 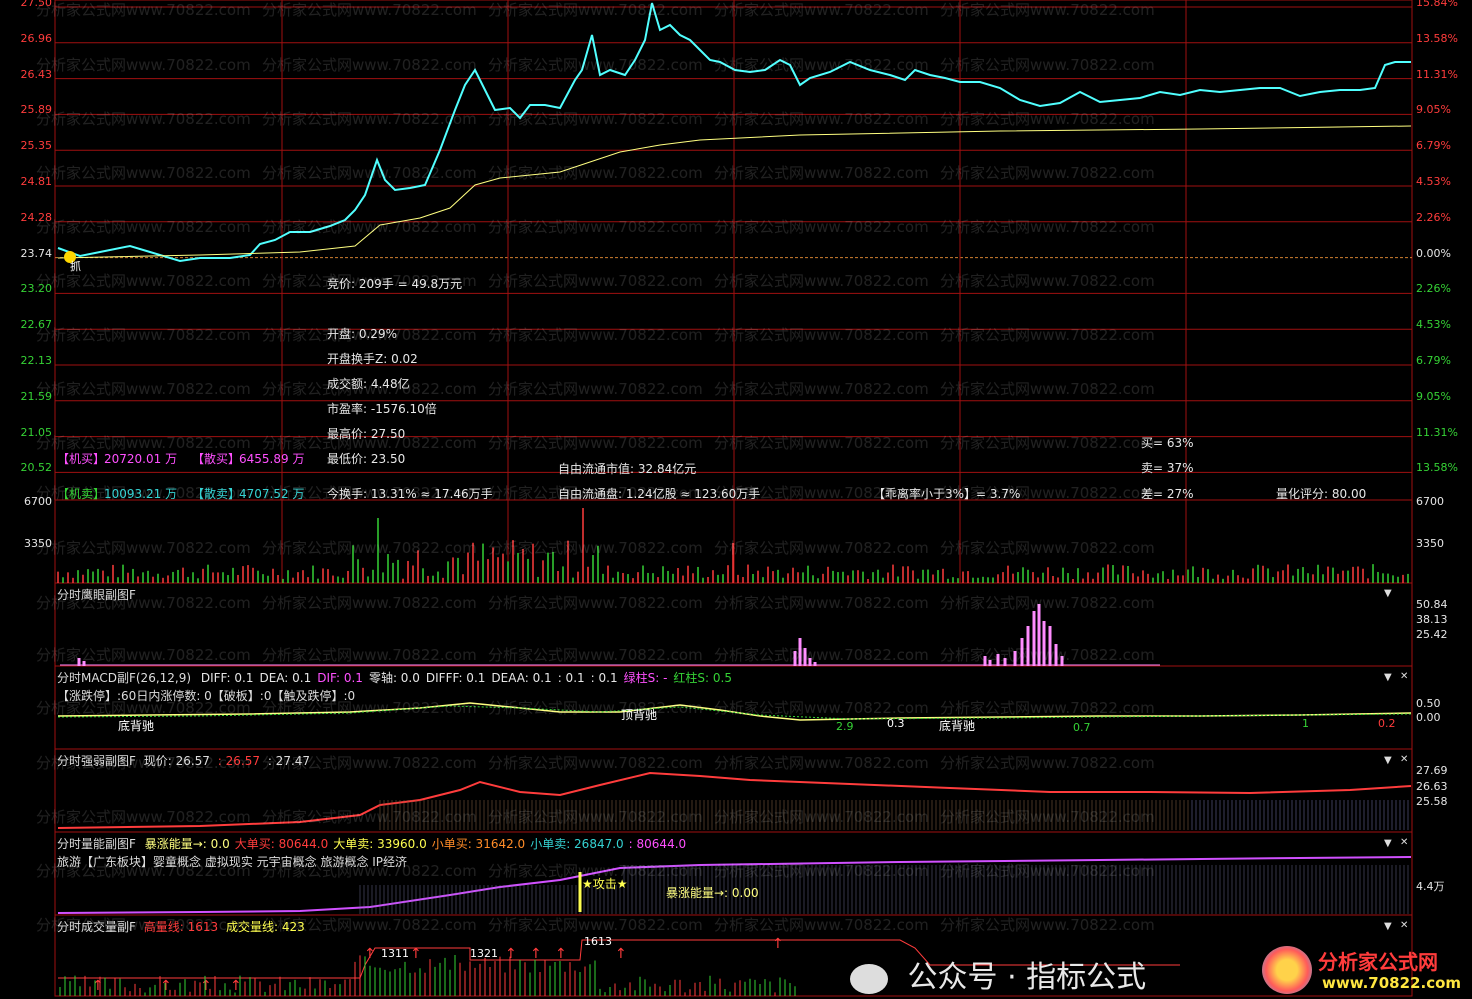 What do you see at coordinates (1287, 970) in the screenshot?
I see `flower-logo-icon` at bounding box center [1287, 970].